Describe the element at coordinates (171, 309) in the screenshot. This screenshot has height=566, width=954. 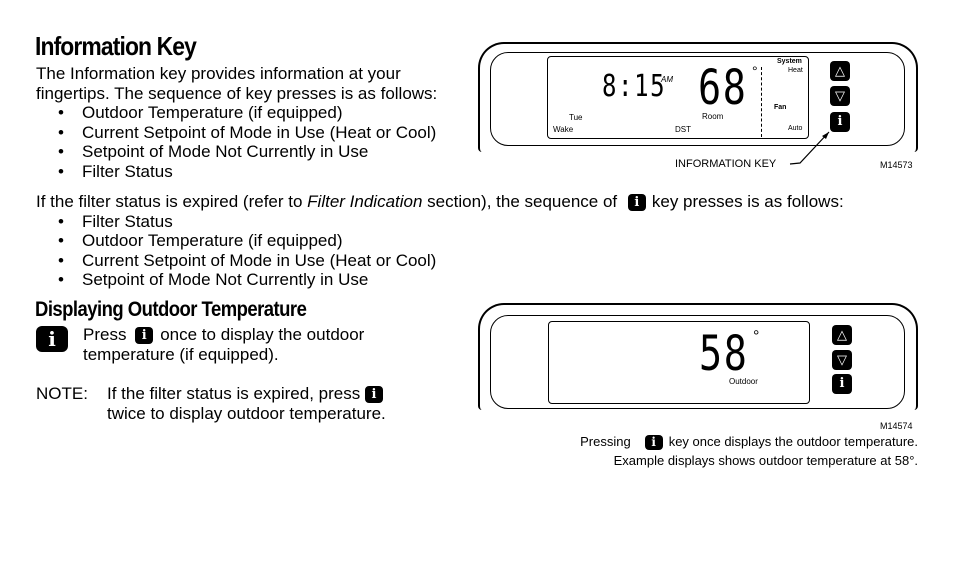
I see `section-heading: Displaying Outdoor Temperature` at that location.